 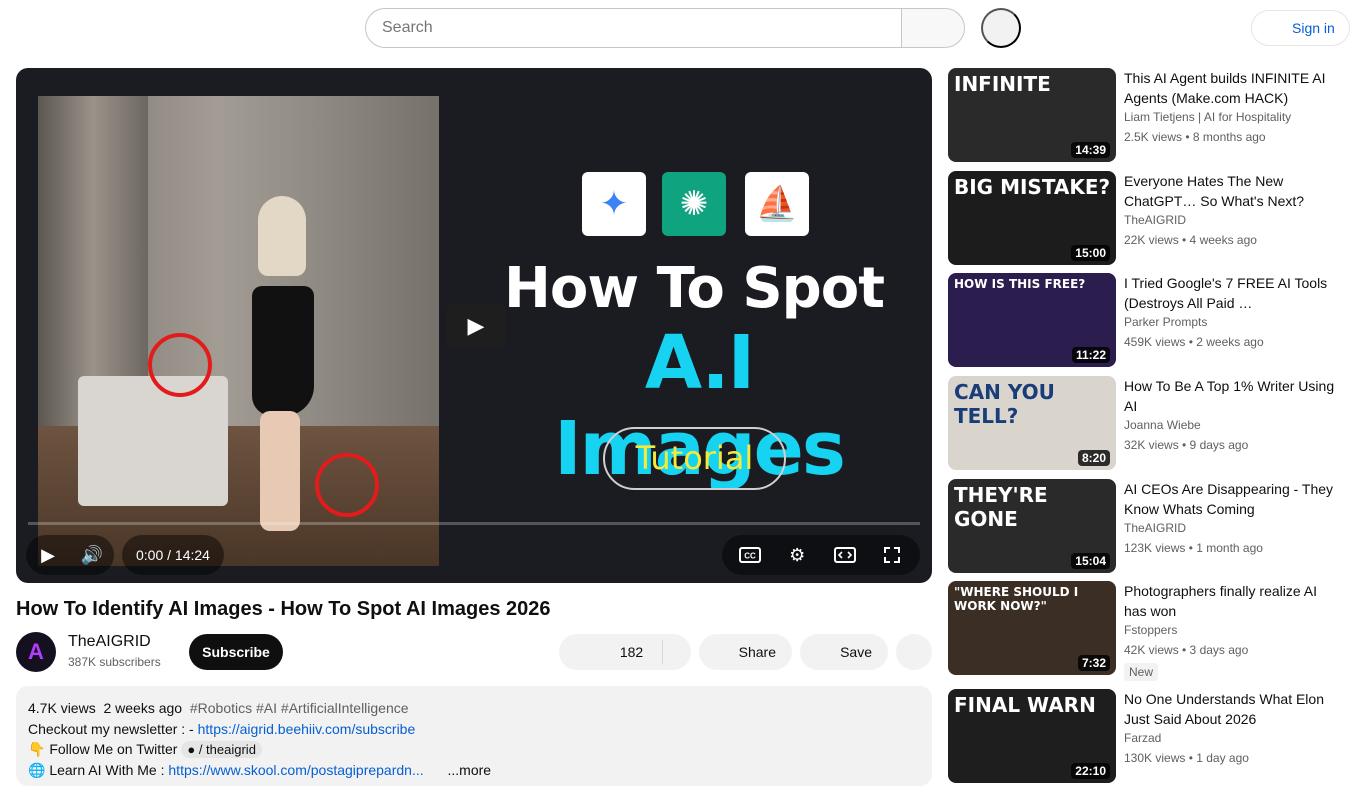 What do you see at coordinates (1001, 28) in the screenshot?
I see `voice-search-button` at bounding box center [1001, 28].